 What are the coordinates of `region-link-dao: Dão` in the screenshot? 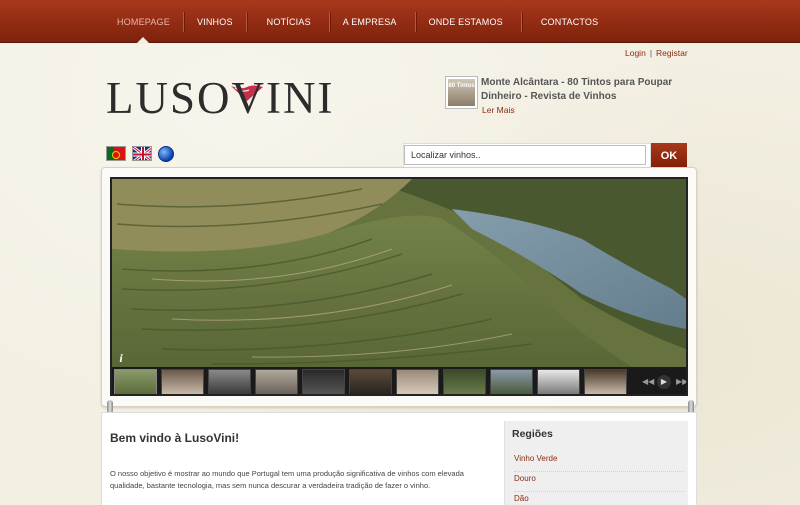 It's located at (599, 499).